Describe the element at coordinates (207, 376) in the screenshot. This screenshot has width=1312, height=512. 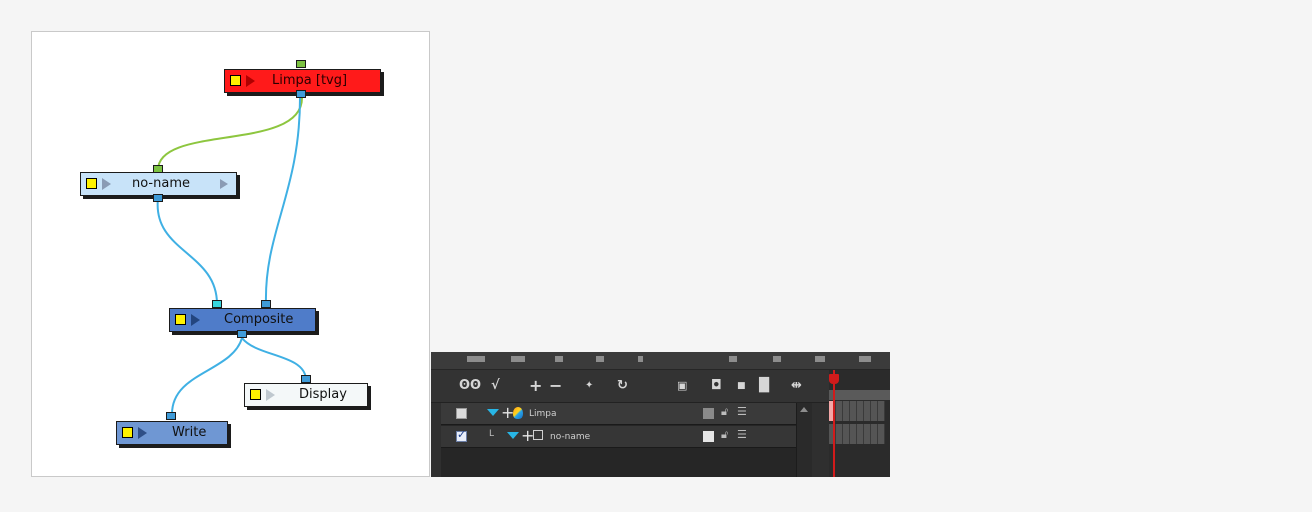
I see `wire-composite-to-write` at that location.